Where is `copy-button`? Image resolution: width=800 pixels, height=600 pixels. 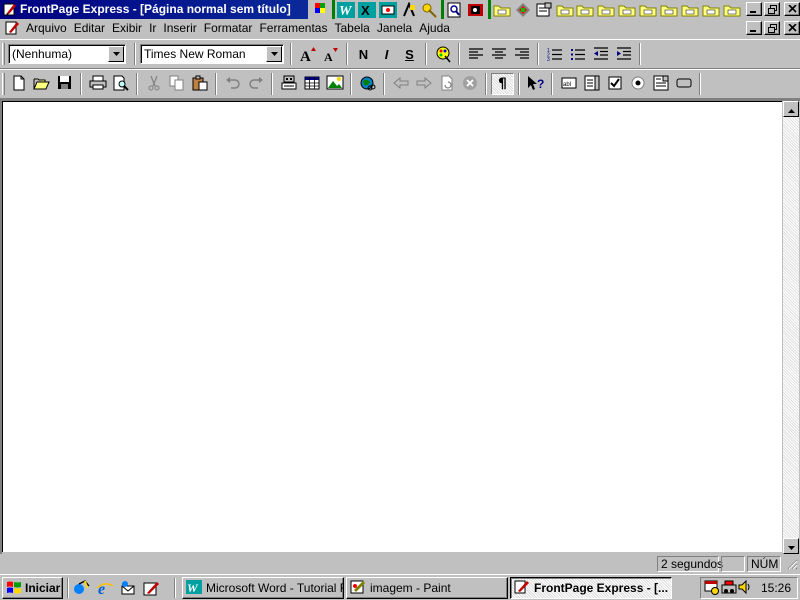 copy-button is located at coordinates (176, 84).